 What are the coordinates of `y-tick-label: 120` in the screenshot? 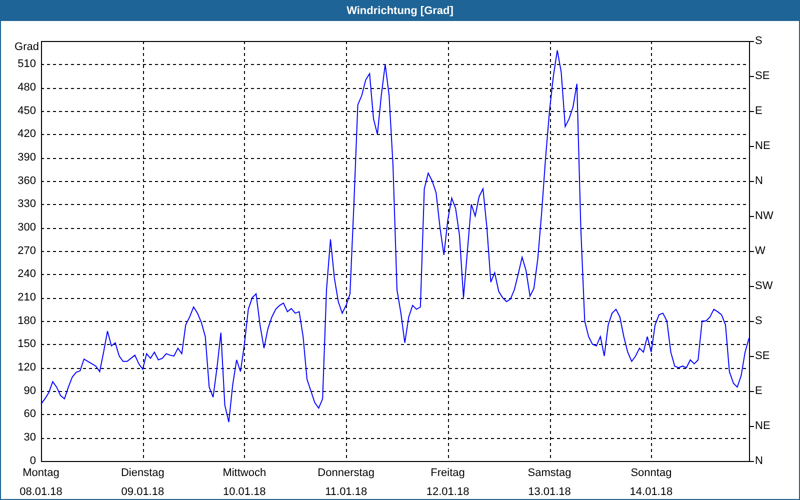 It's located at (27, 368).